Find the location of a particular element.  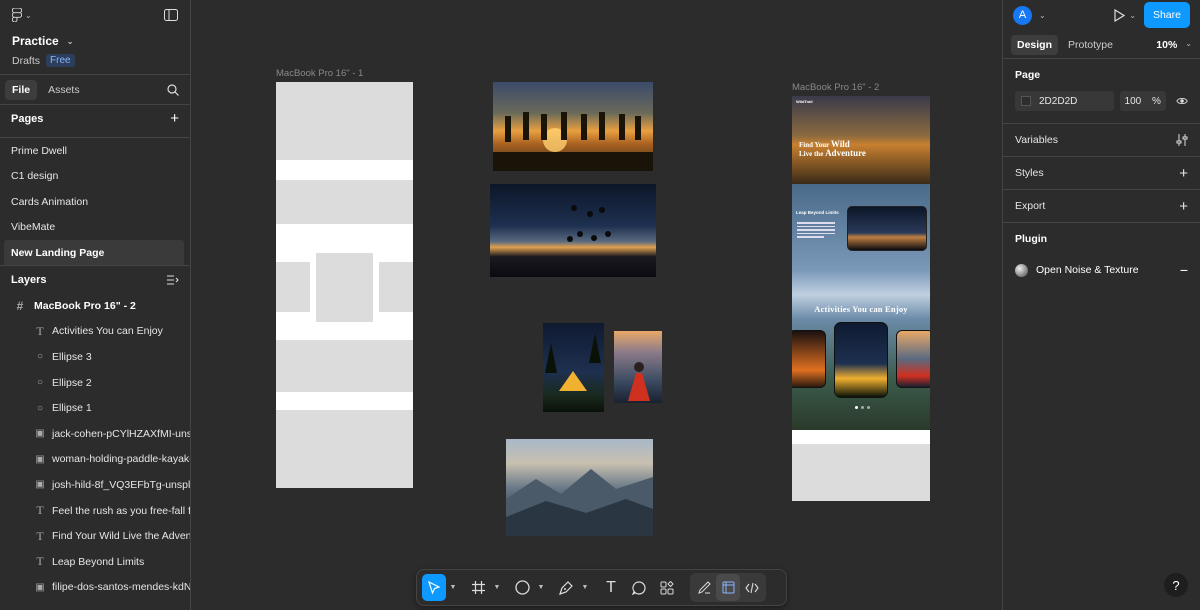

layer-item: ▣ filipe-dos-santos-mendes-kdN6D is located at coordinates (95, 588).